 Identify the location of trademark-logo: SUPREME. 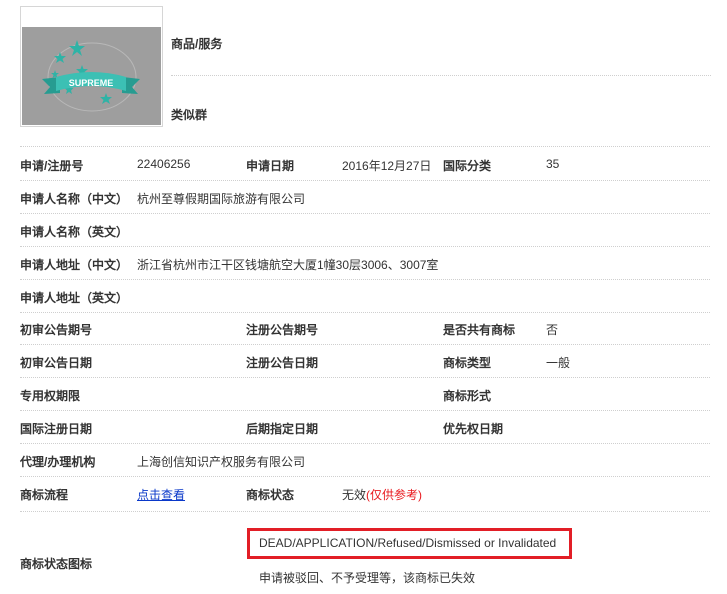
(91, 76).